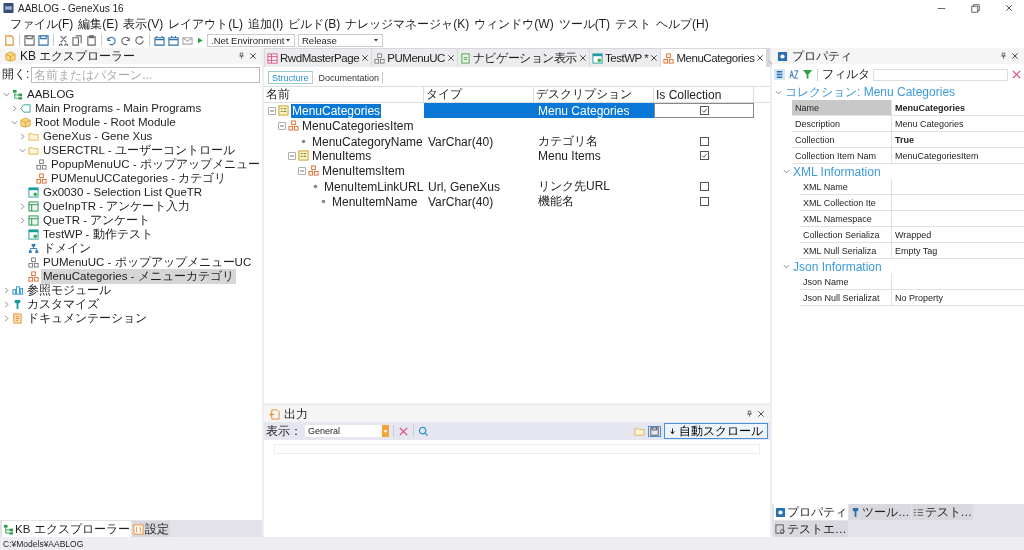 The width and height of the screenshot is (1024, 550). What do you see at coordinates (123, 192) in the screenshot?
I see `tree-item: Gx0030 - Selection List QueTR` at bounding box center [123, 192].